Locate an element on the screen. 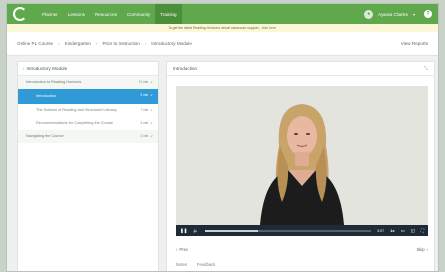  skip-label: Skip is located at coordinates (420, 249).